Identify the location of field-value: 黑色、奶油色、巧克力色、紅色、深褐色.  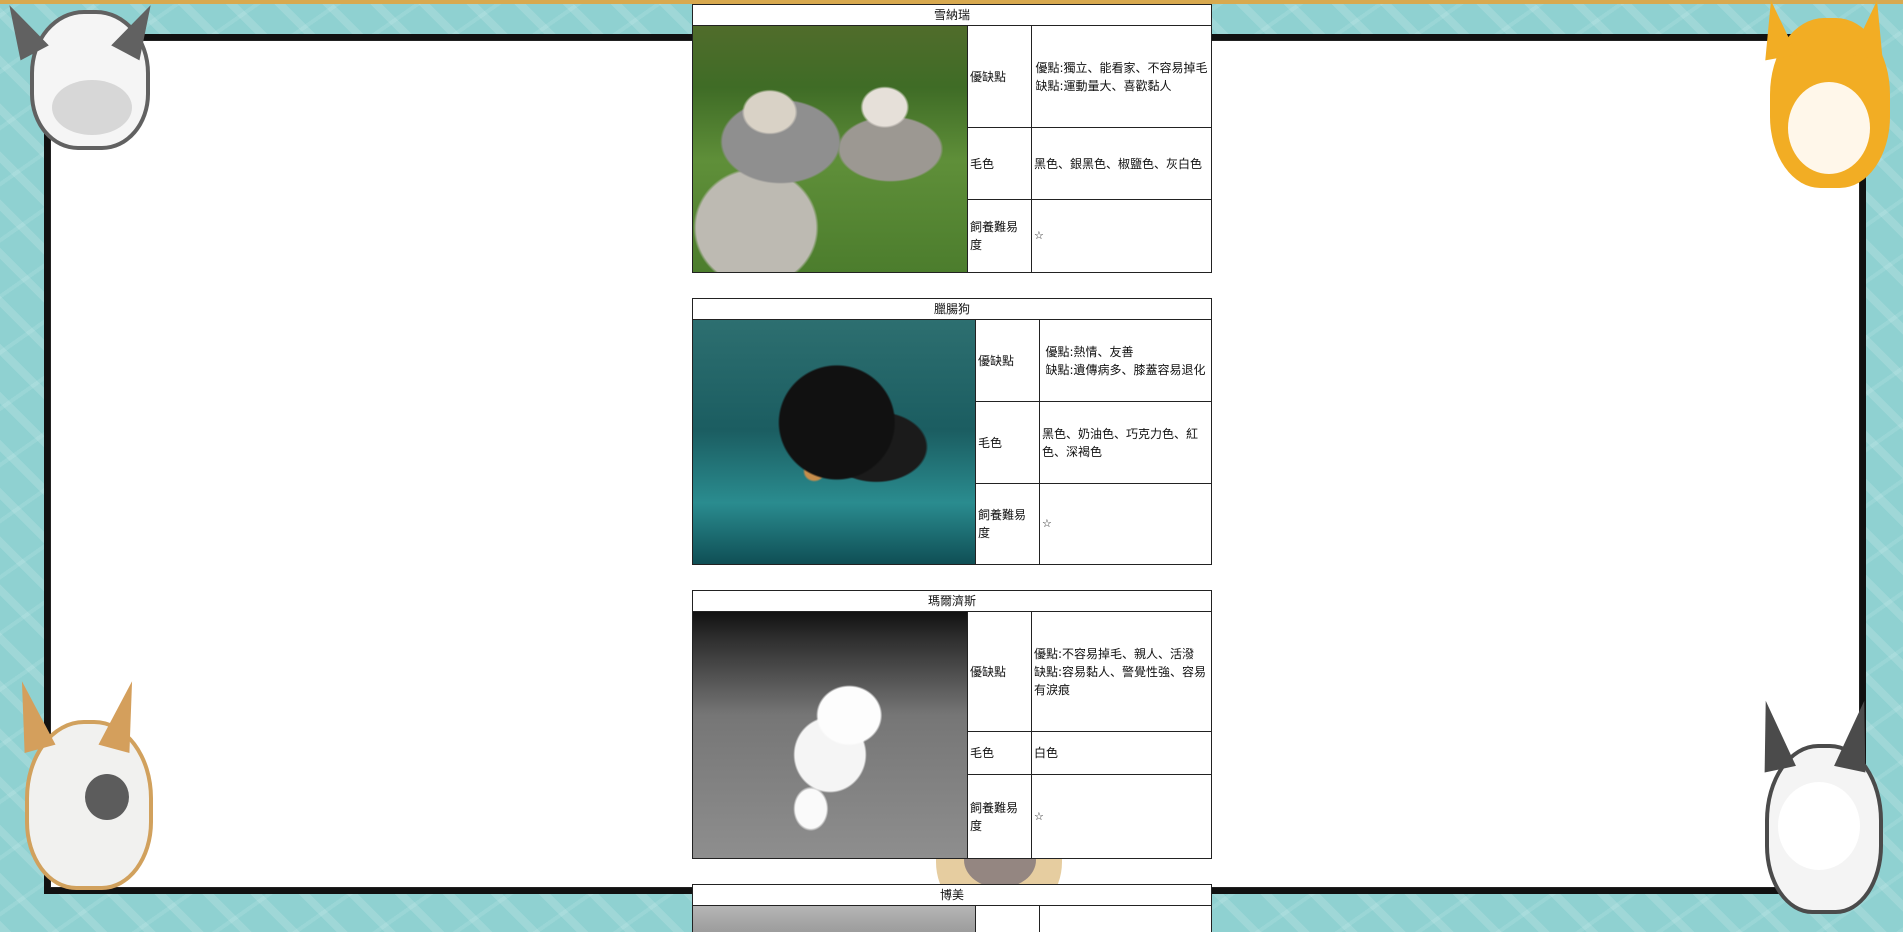
(1120, 442).